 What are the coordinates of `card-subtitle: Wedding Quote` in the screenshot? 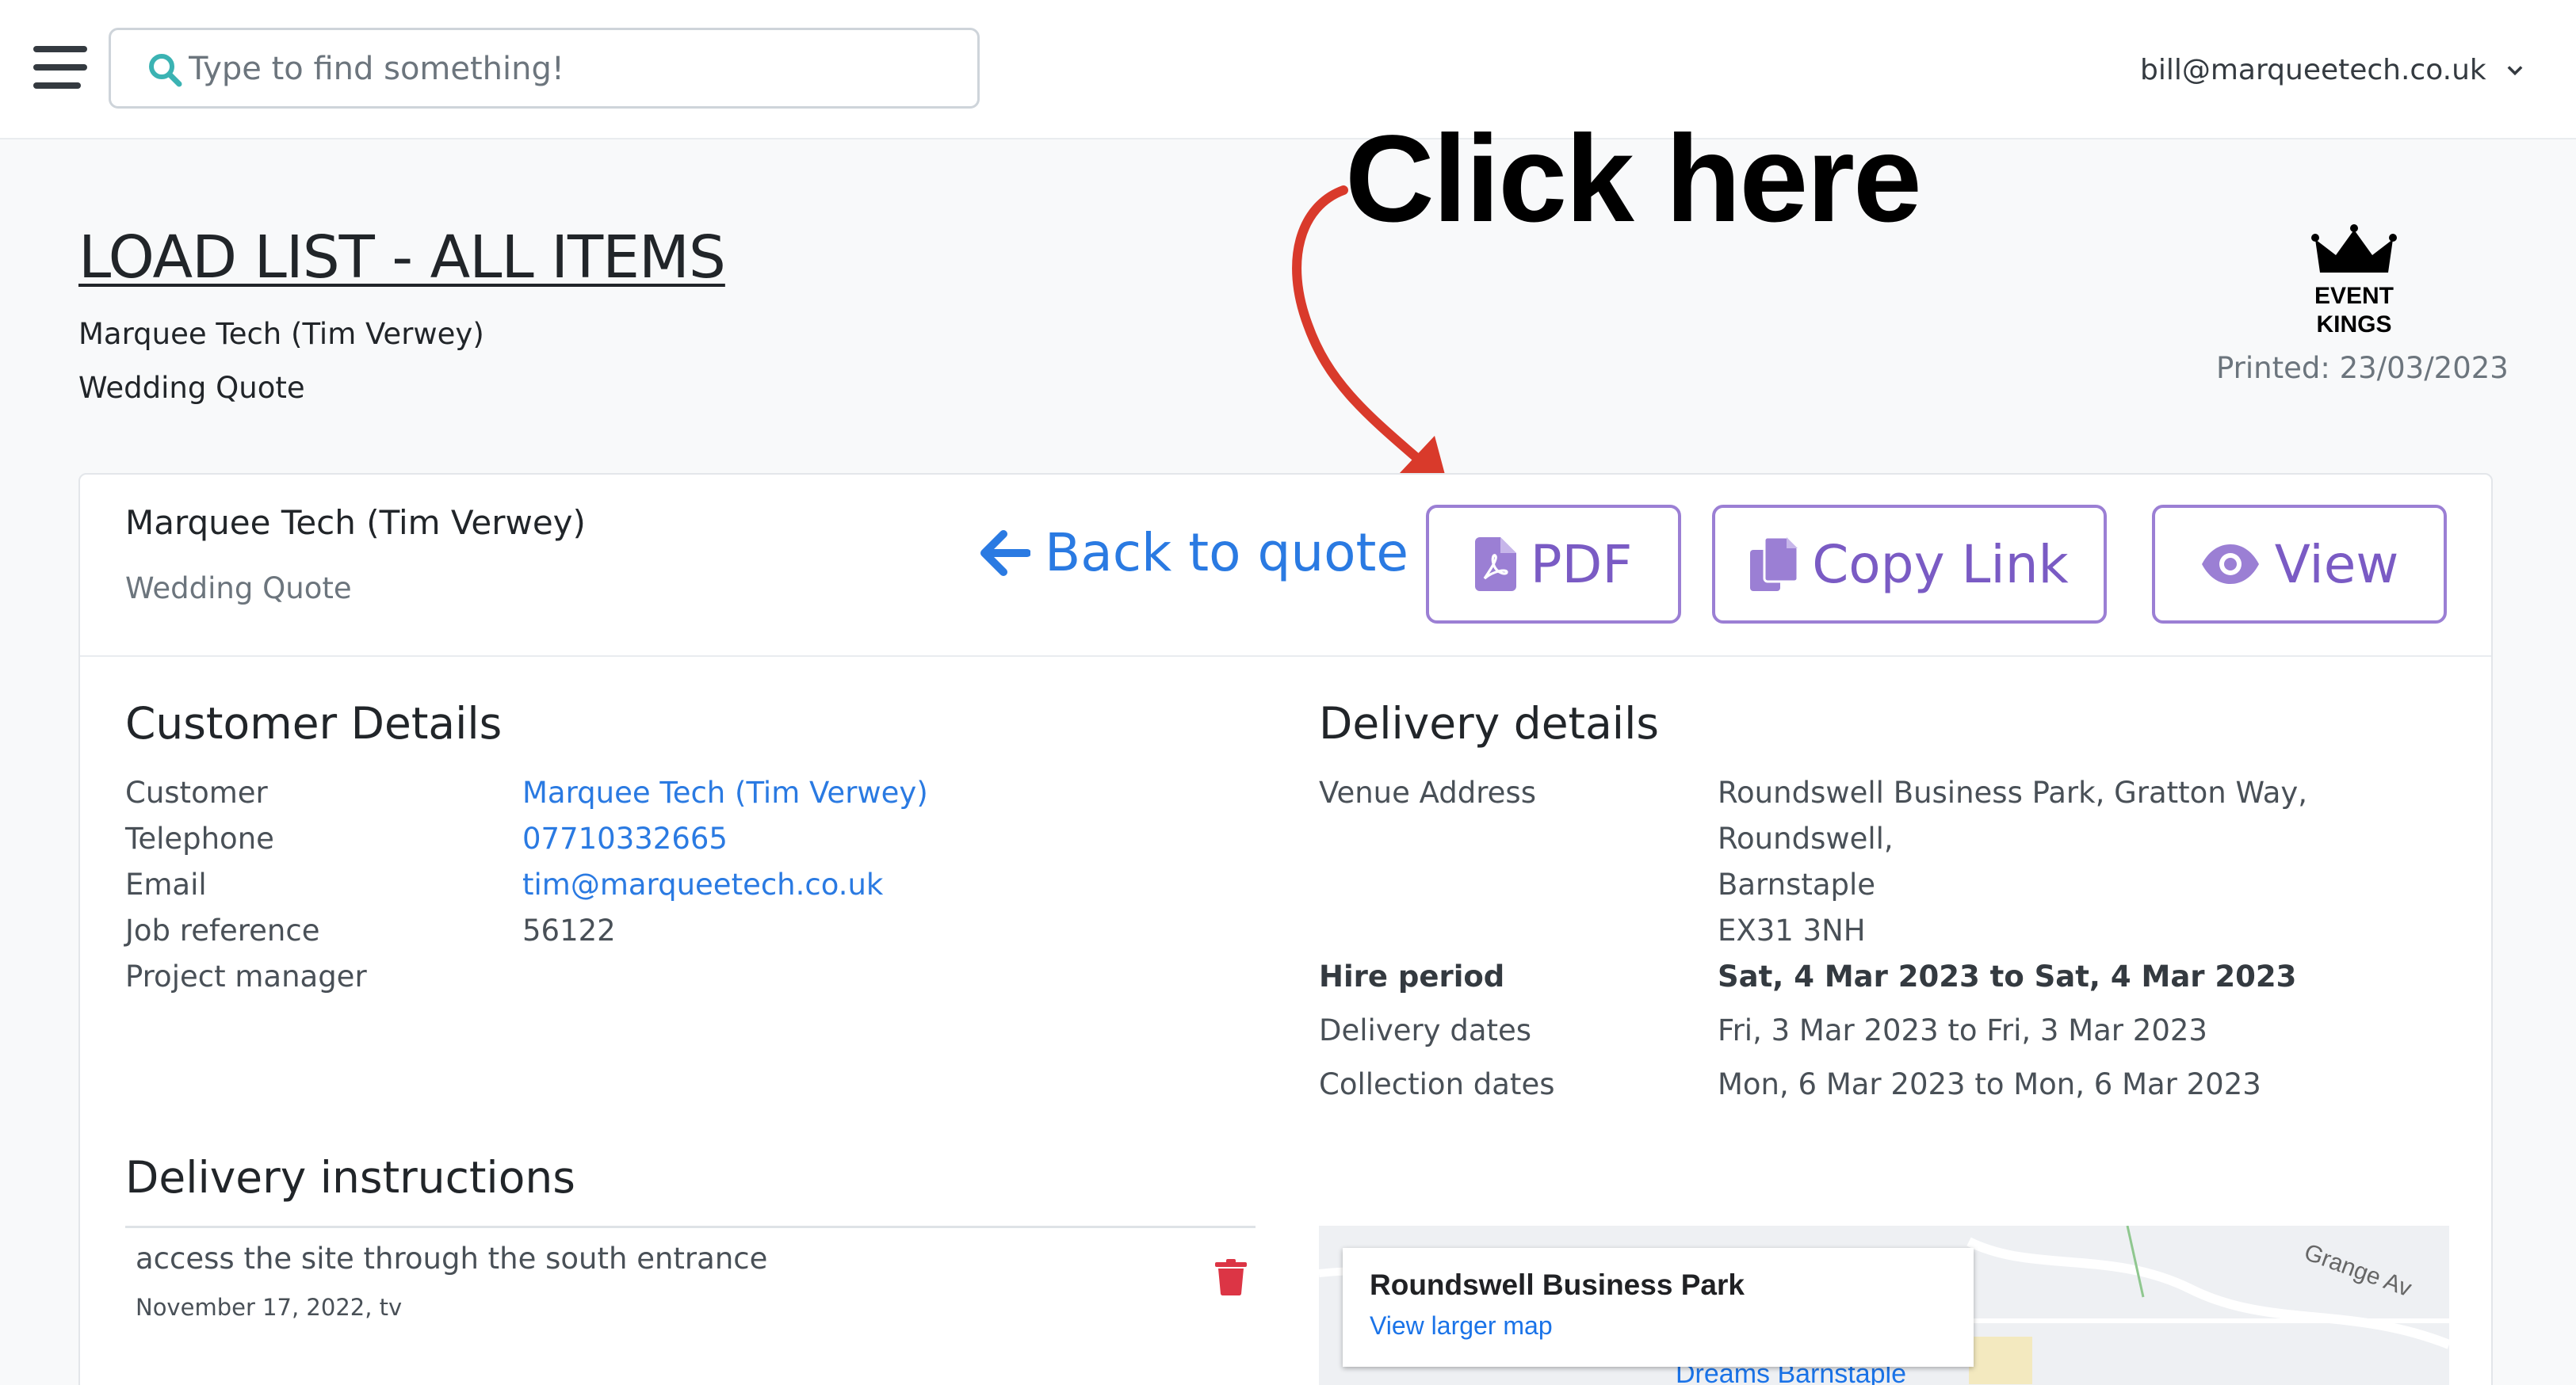 It's located at (239, 588).